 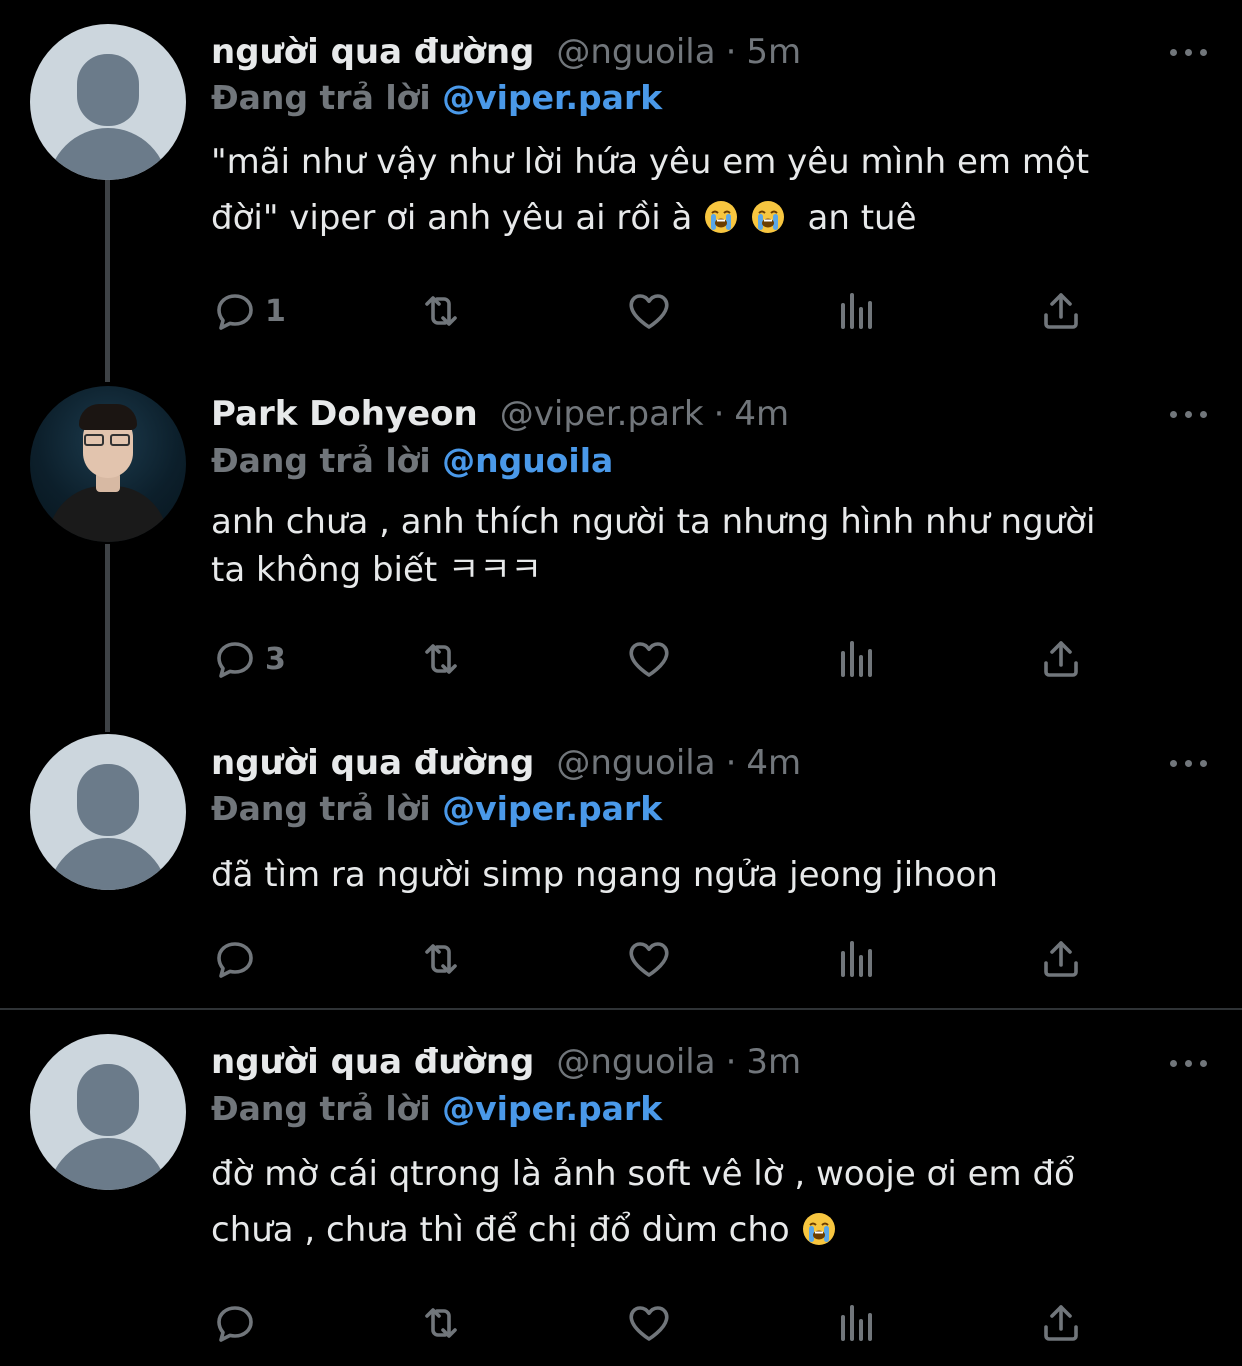 I want to click on share-icon, so click(x=1061, y=1323).